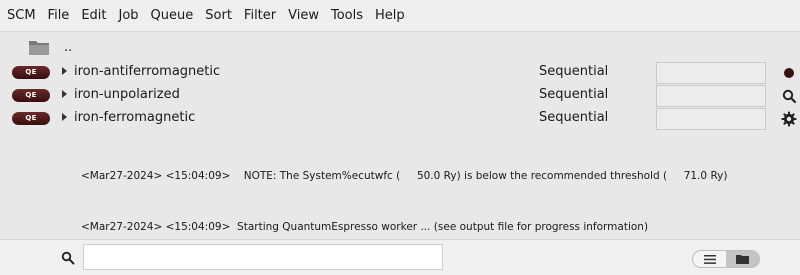 Image resolution: width=800 pixels, height=275 pixels. Describe the element at coordinates (263, 257) in the screenshot. I see `search-input` at that location.